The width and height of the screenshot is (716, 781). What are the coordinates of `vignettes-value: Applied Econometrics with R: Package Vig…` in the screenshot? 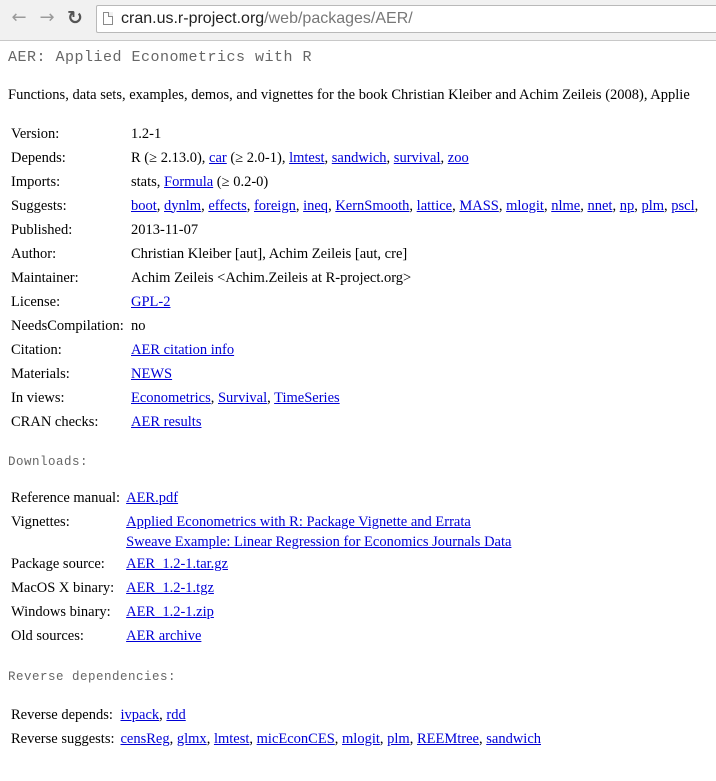 It's located at (318, 531).